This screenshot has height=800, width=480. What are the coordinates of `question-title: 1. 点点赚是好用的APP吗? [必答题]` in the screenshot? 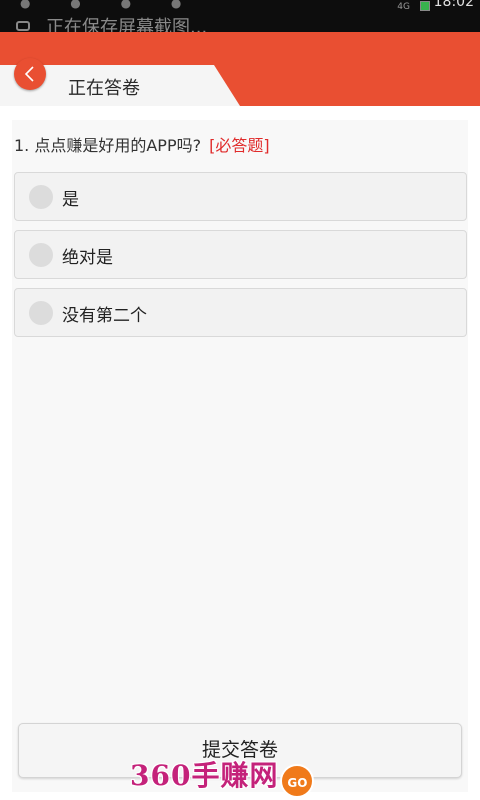 It's located at (142, 144).